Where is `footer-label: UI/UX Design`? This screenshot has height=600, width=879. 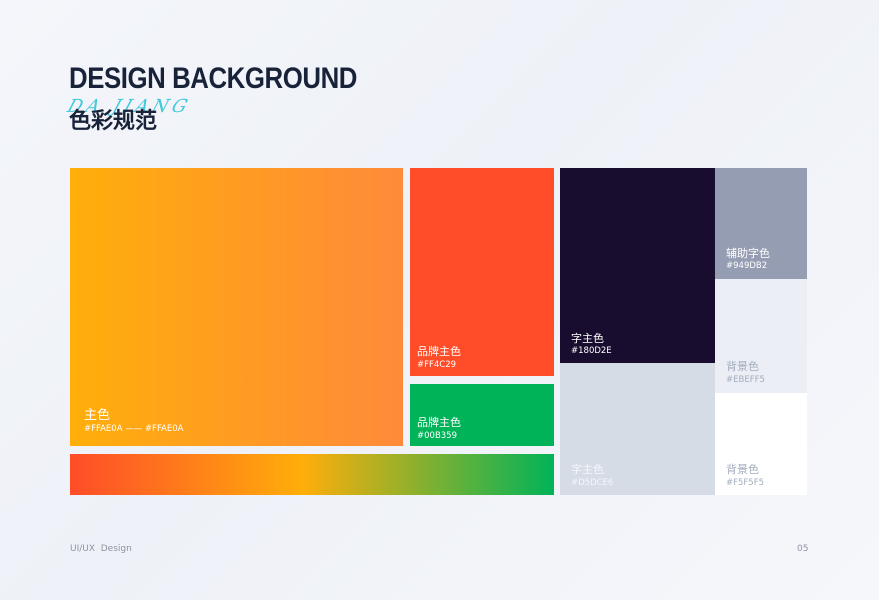
footer-label: UI/UX Design is located at coordinates (101, 549).